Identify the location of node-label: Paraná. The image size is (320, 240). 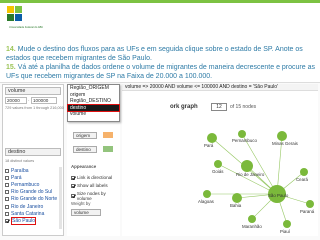
(307, 211).